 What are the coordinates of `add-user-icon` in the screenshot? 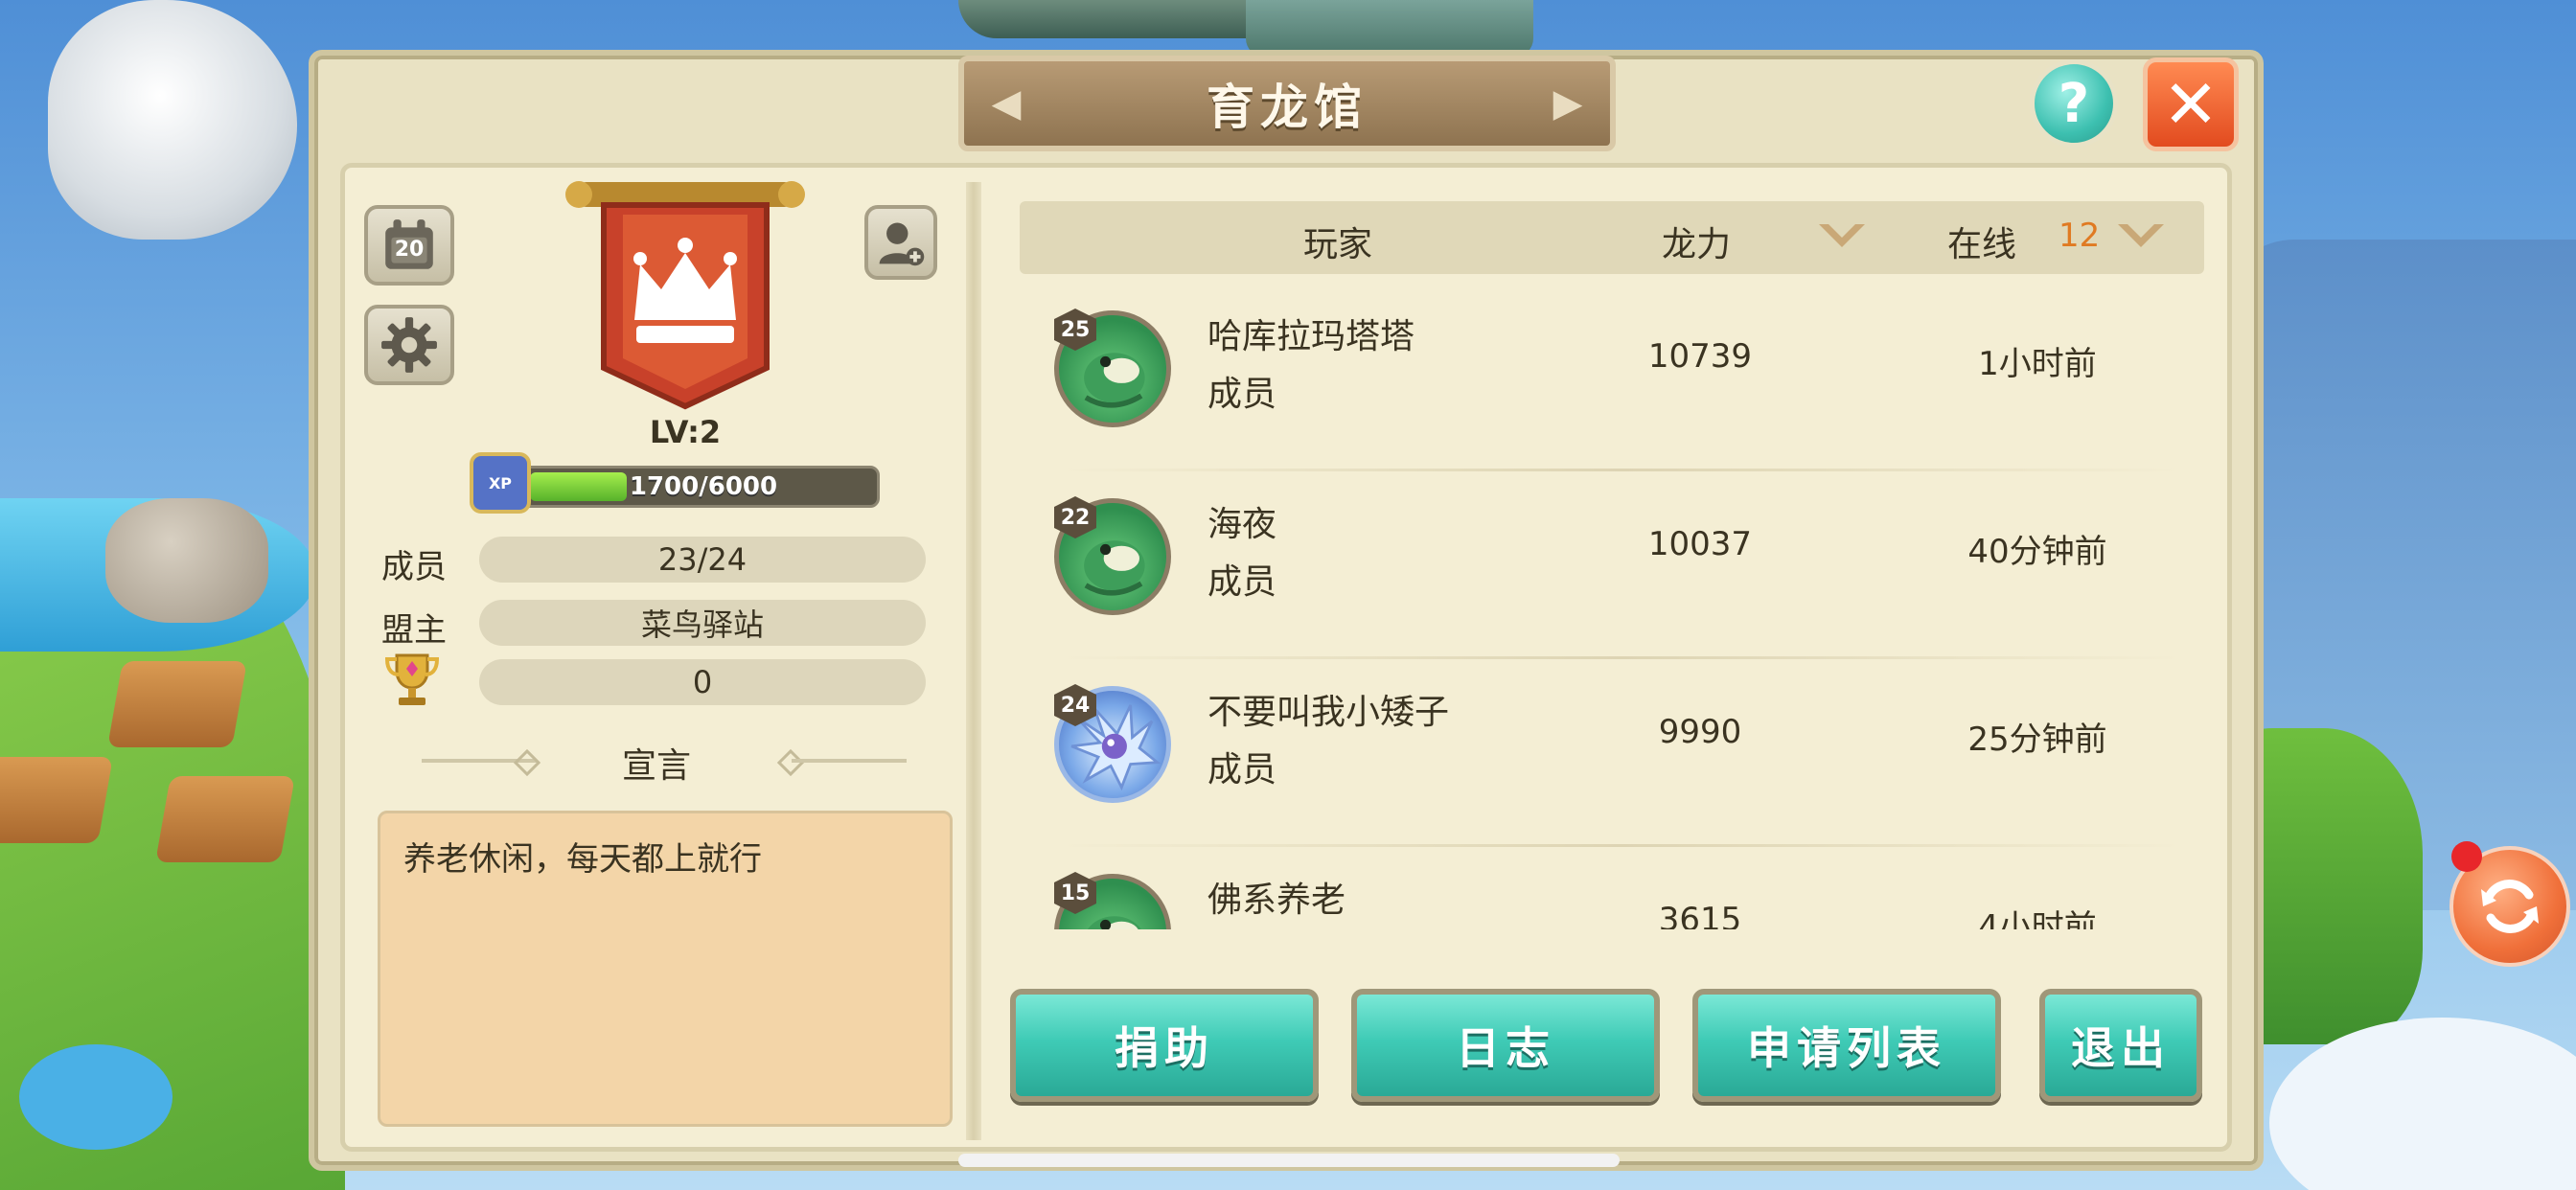 It's located at (902, 244).